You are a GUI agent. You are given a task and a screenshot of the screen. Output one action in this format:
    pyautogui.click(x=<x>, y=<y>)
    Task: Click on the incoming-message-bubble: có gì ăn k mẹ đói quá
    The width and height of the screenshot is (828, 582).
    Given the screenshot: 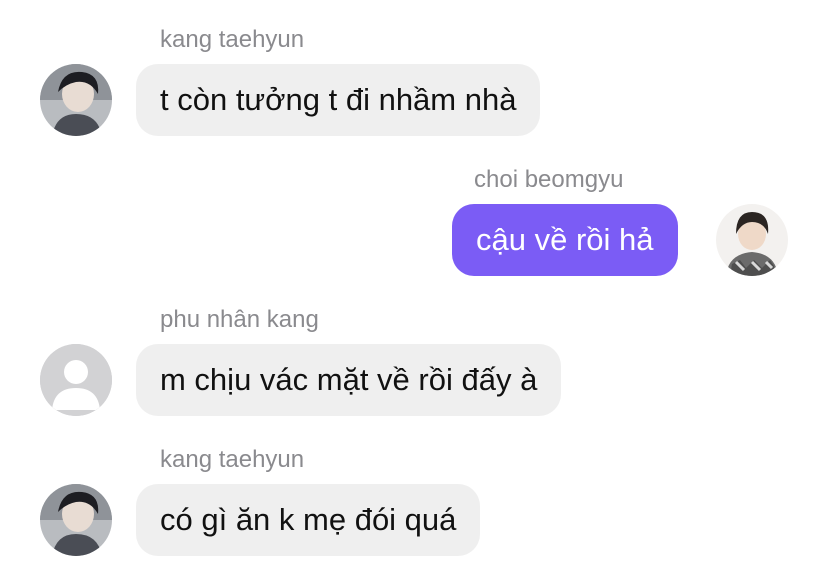 What is the action you would take?
    pyautogui.click(x=308, y=520)
    